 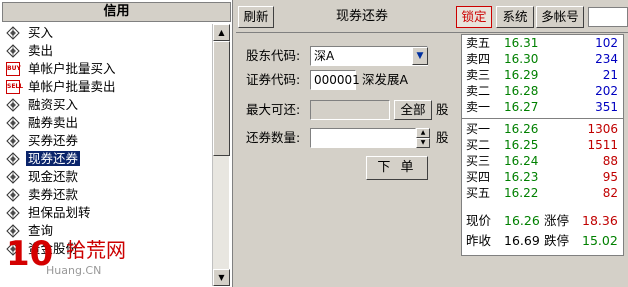 I want to click on ask-row: 卖三 16.29 21, so click(x=542, y=75).